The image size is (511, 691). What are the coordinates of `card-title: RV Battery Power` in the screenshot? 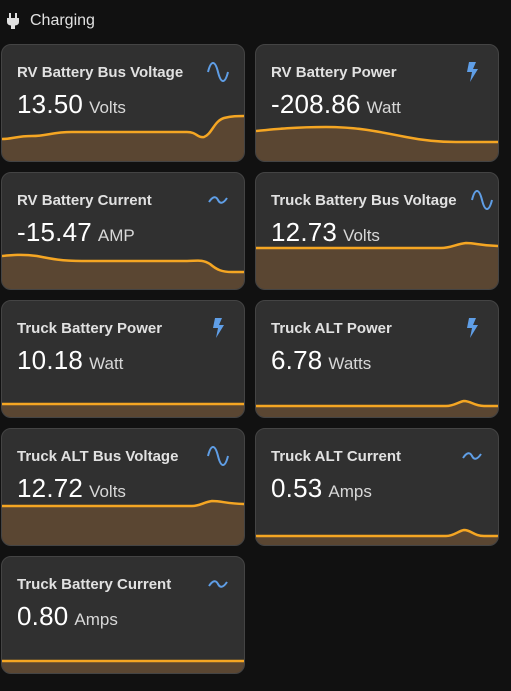 It's located at (334, 72).